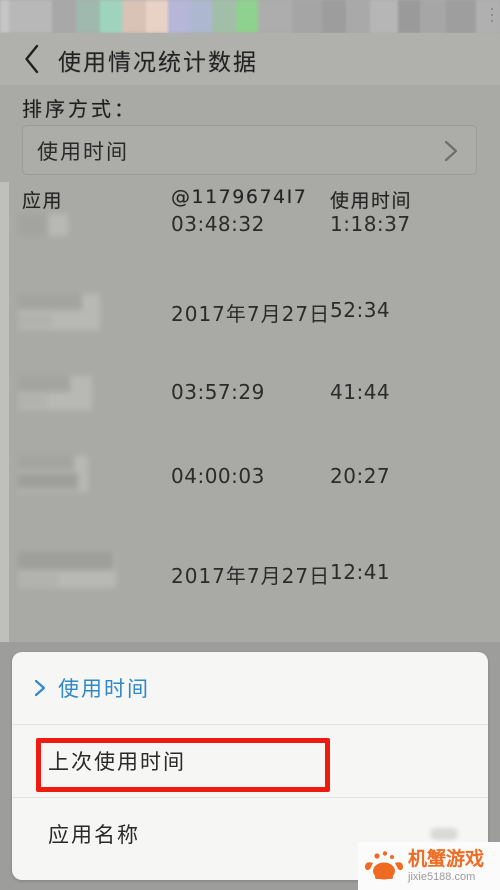 The width and height of the screenshot is (500, 890). What do you see at coordinates (360, 476) in the screenshot?
I see `cell-duration: 20:27` at bounding box center [360, 476].